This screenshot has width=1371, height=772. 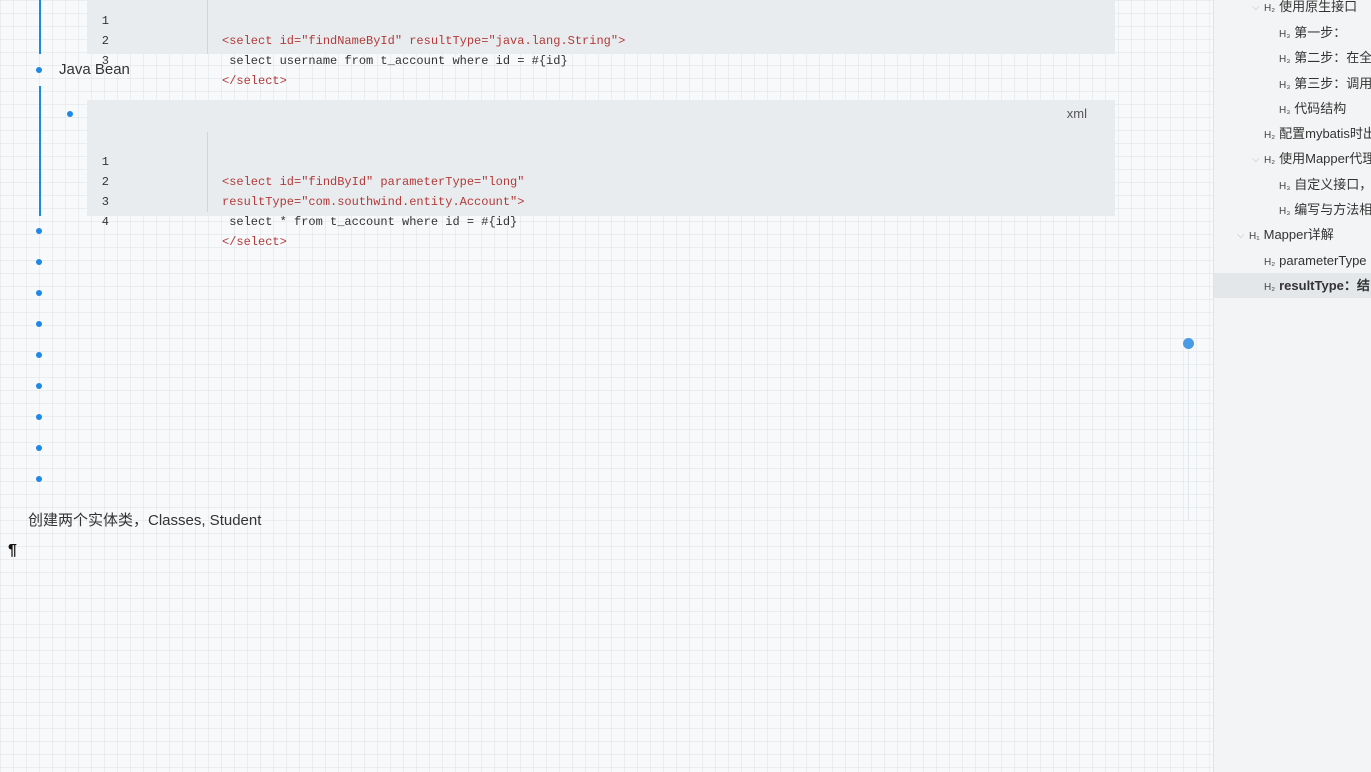 I want to click on toc-item-active: H₂ resultType：结, so click(x=1292, y=285).